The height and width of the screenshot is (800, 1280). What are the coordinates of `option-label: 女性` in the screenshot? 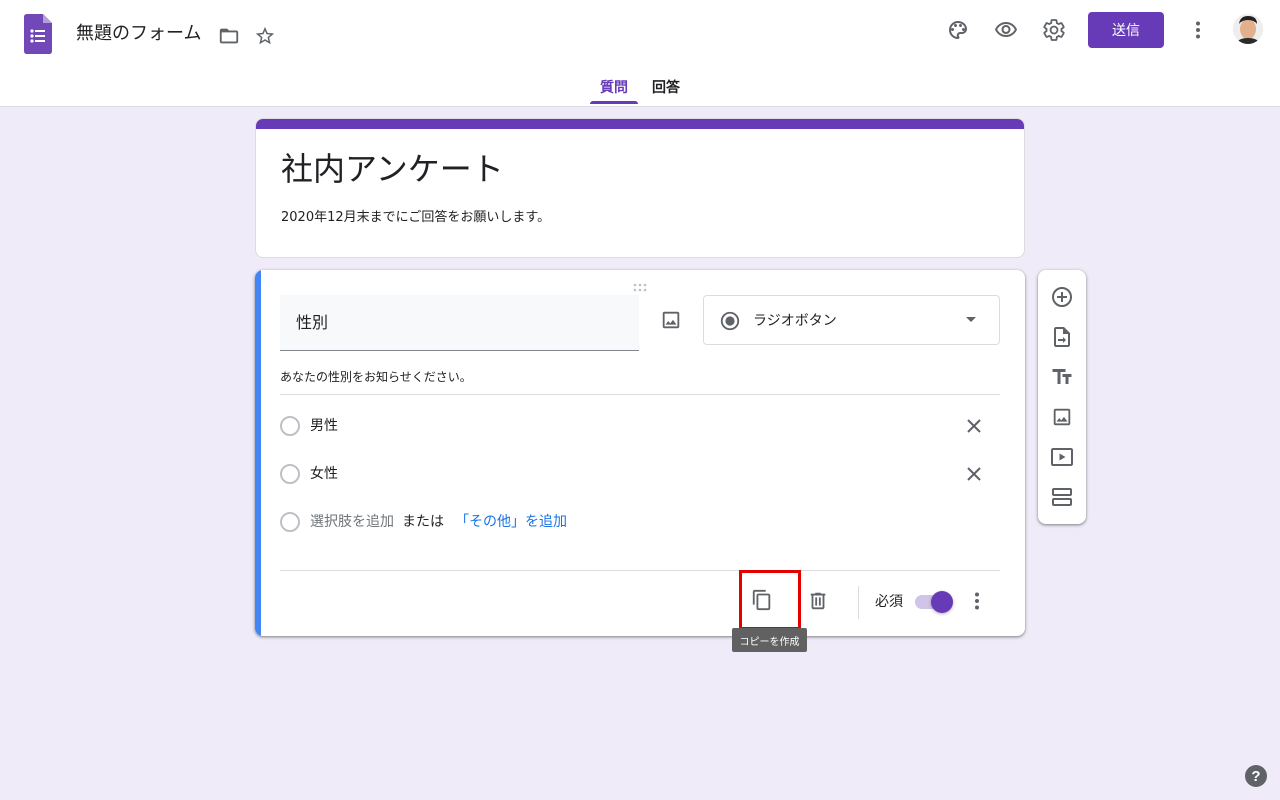 It's located at (324, 474).